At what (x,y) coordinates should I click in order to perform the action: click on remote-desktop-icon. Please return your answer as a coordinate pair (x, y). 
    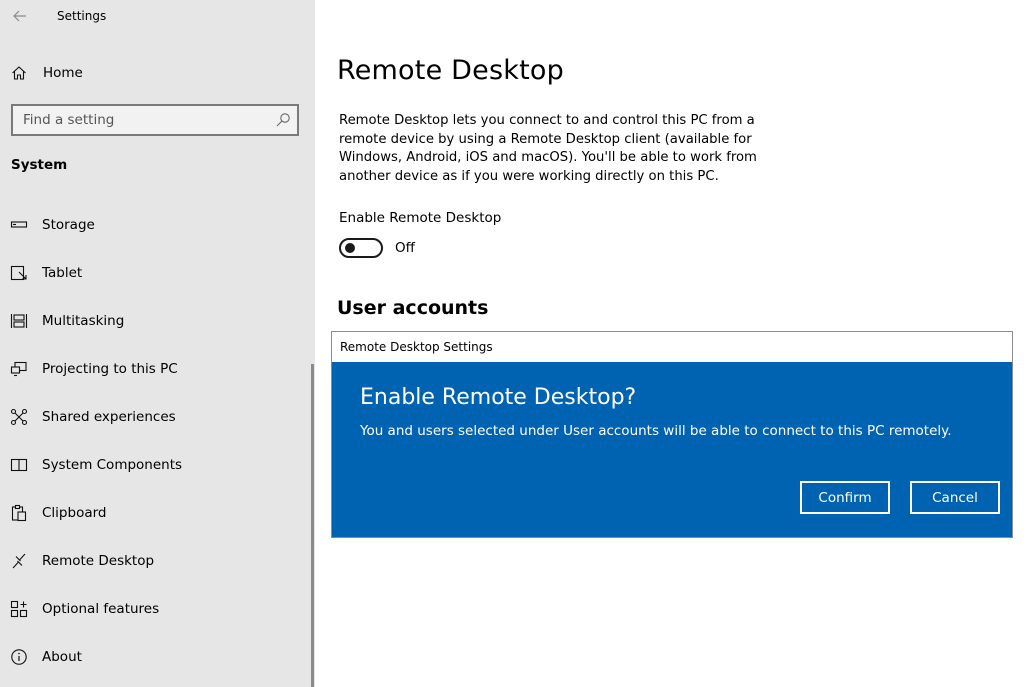
    Looking at the image, I should click on (19, 561).